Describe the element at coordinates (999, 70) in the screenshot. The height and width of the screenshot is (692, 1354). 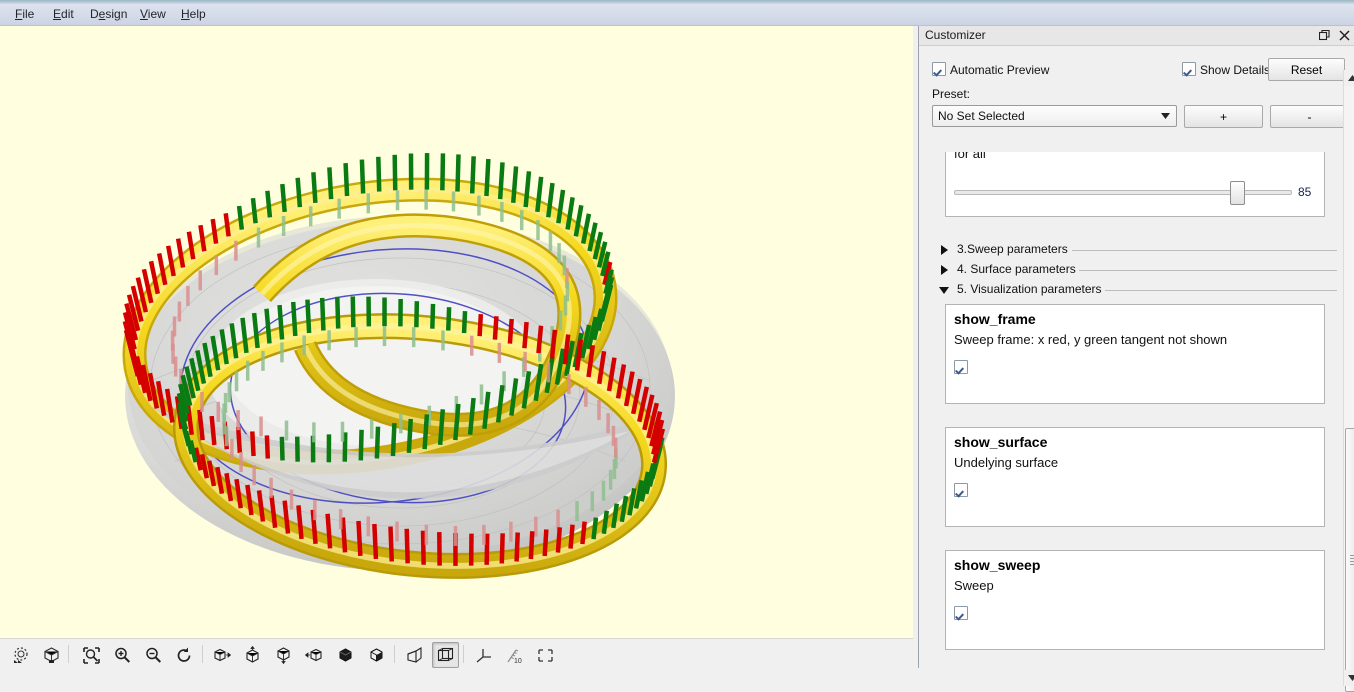
I see `automatic-preview-label: Automatic Preview` at that location.